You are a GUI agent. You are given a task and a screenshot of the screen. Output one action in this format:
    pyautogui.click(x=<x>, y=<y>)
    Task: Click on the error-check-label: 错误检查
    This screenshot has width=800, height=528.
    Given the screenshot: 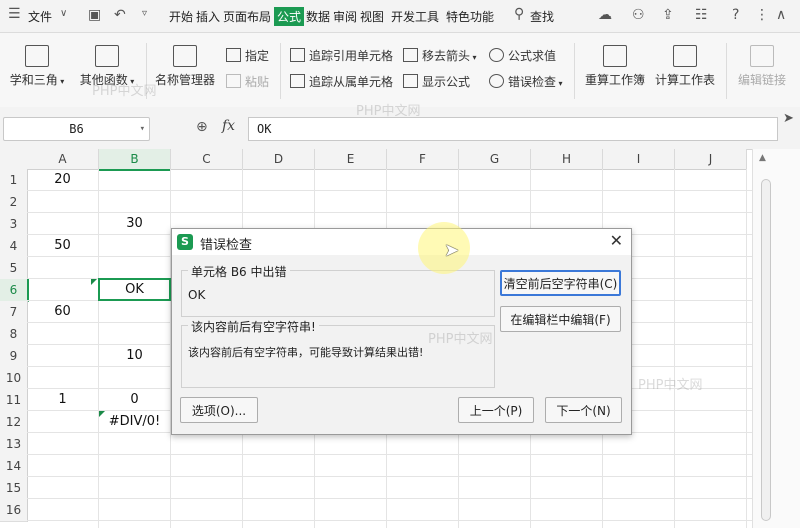 What is the action you would take?
    pyautogui.click(x=532, y=82)
    